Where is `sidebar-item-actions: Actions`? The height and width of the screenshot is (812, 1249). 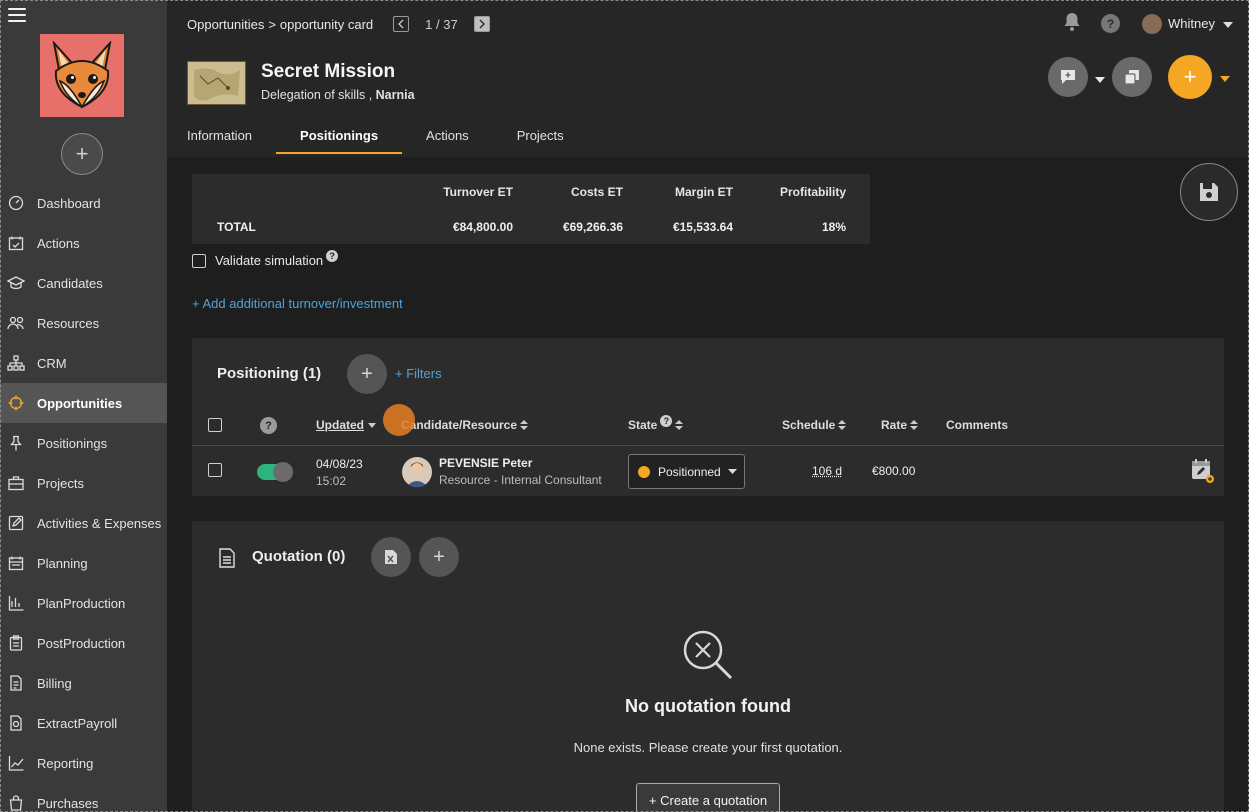 sidebar-item-actions: Actions is located at coordinates (83, 243).